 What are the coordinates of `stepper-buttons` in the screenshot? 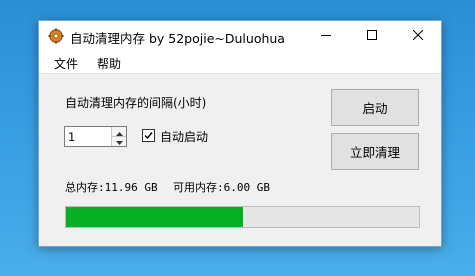 It's located at (118, 136).